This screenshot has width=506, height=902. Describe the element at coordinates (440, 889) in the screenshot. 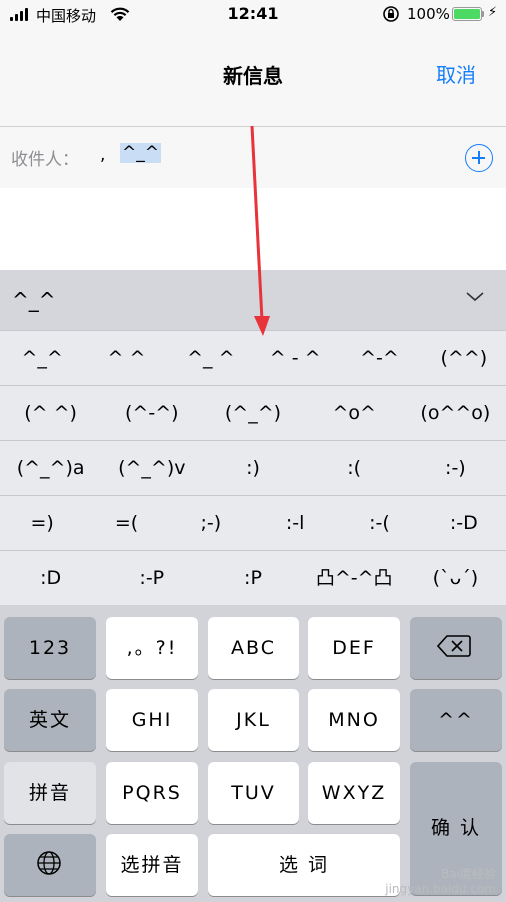

I see `watermark-url: jingyan.baidu.com` at that location.